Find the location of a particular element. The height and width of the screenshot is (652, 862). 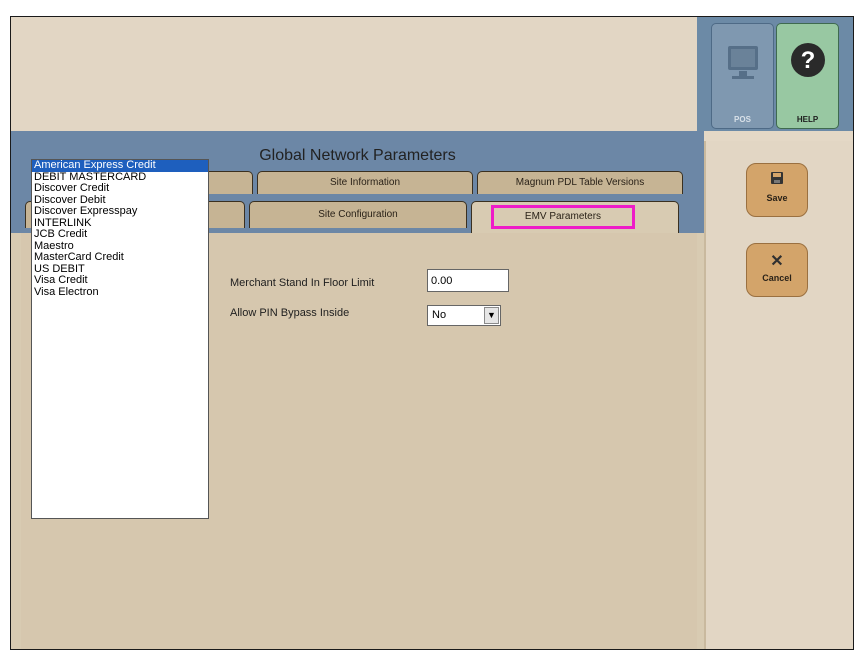

pin-bypass-value: No is located at coordinates (439, 315).